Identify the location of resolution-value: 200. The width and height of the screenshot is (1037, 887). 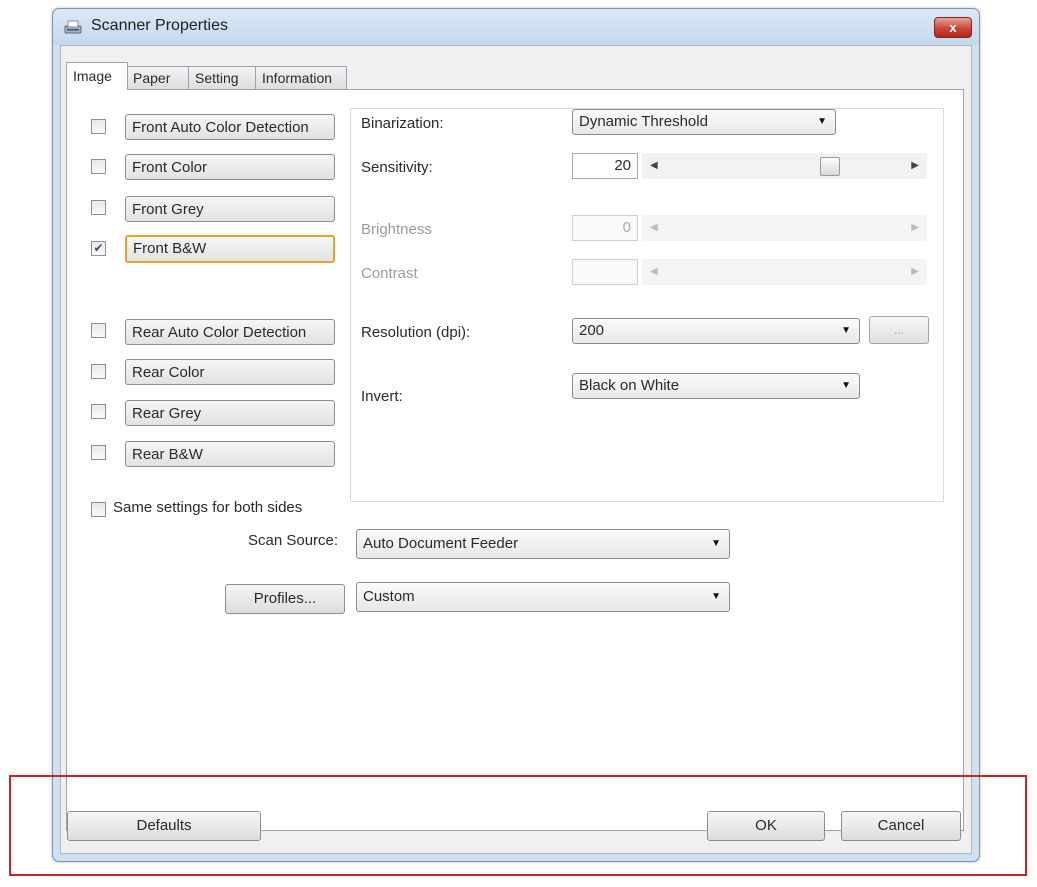
(592, 330).